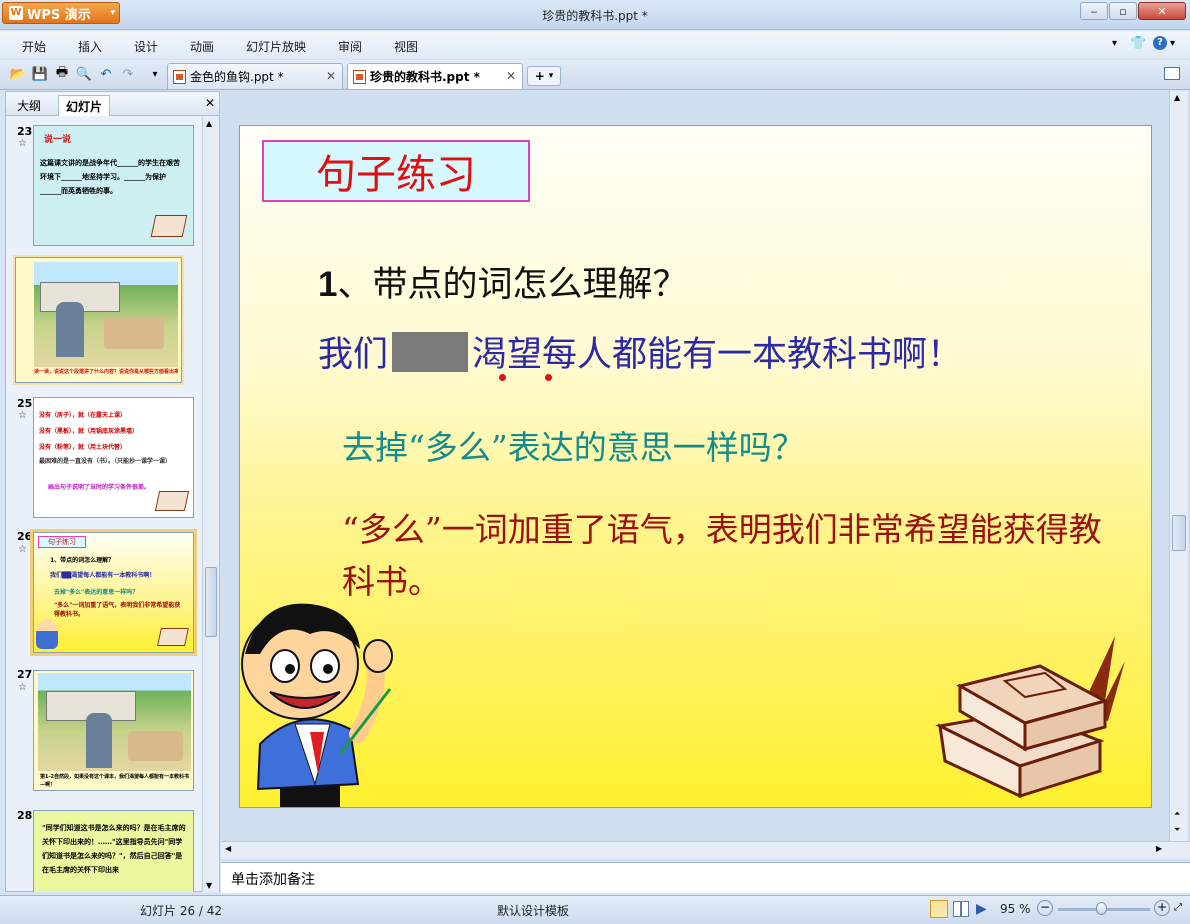 The width and height of the screenshot is (1190, 924). Describe the element at coordinates (1162, 908) in the screenshot. I see `zoom-in-icon: +` at that location.